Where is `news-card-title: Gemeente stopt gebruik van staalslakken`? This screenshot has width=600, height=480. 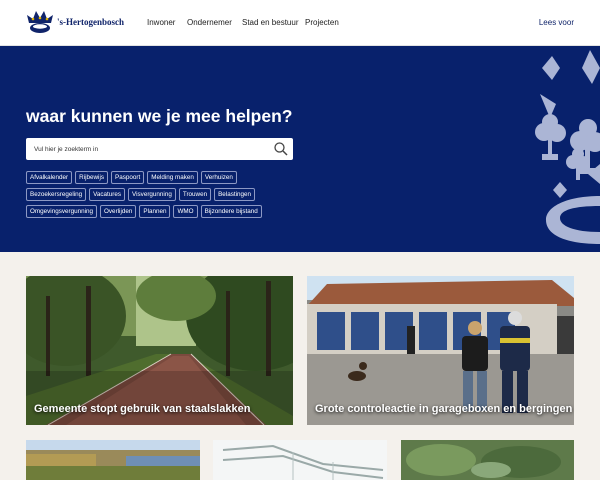
news-card-title: Gemeente stopt gebruik van staalslakken is located at coordinates (142, 409).